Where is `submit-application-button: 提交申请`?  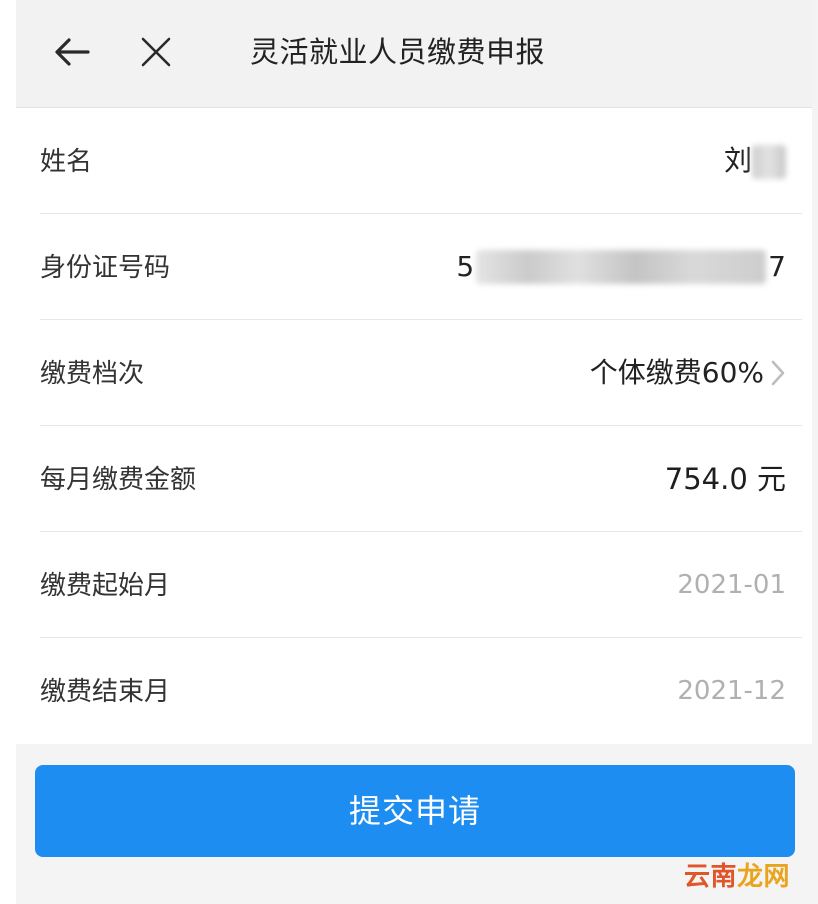 submit-application-button: 提交申请 is located at coordinates (415, 811).